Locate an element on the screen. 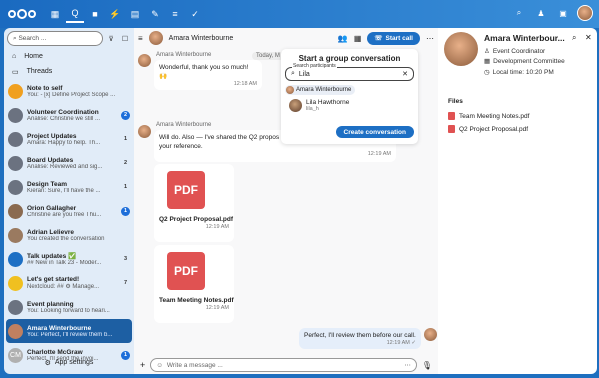 Image resolution: width=599 pixels, height=378 pixels. file-attachment: PDF Team Meeting Notes.pdf 12:19 AM is located at coordinates (194, 284).